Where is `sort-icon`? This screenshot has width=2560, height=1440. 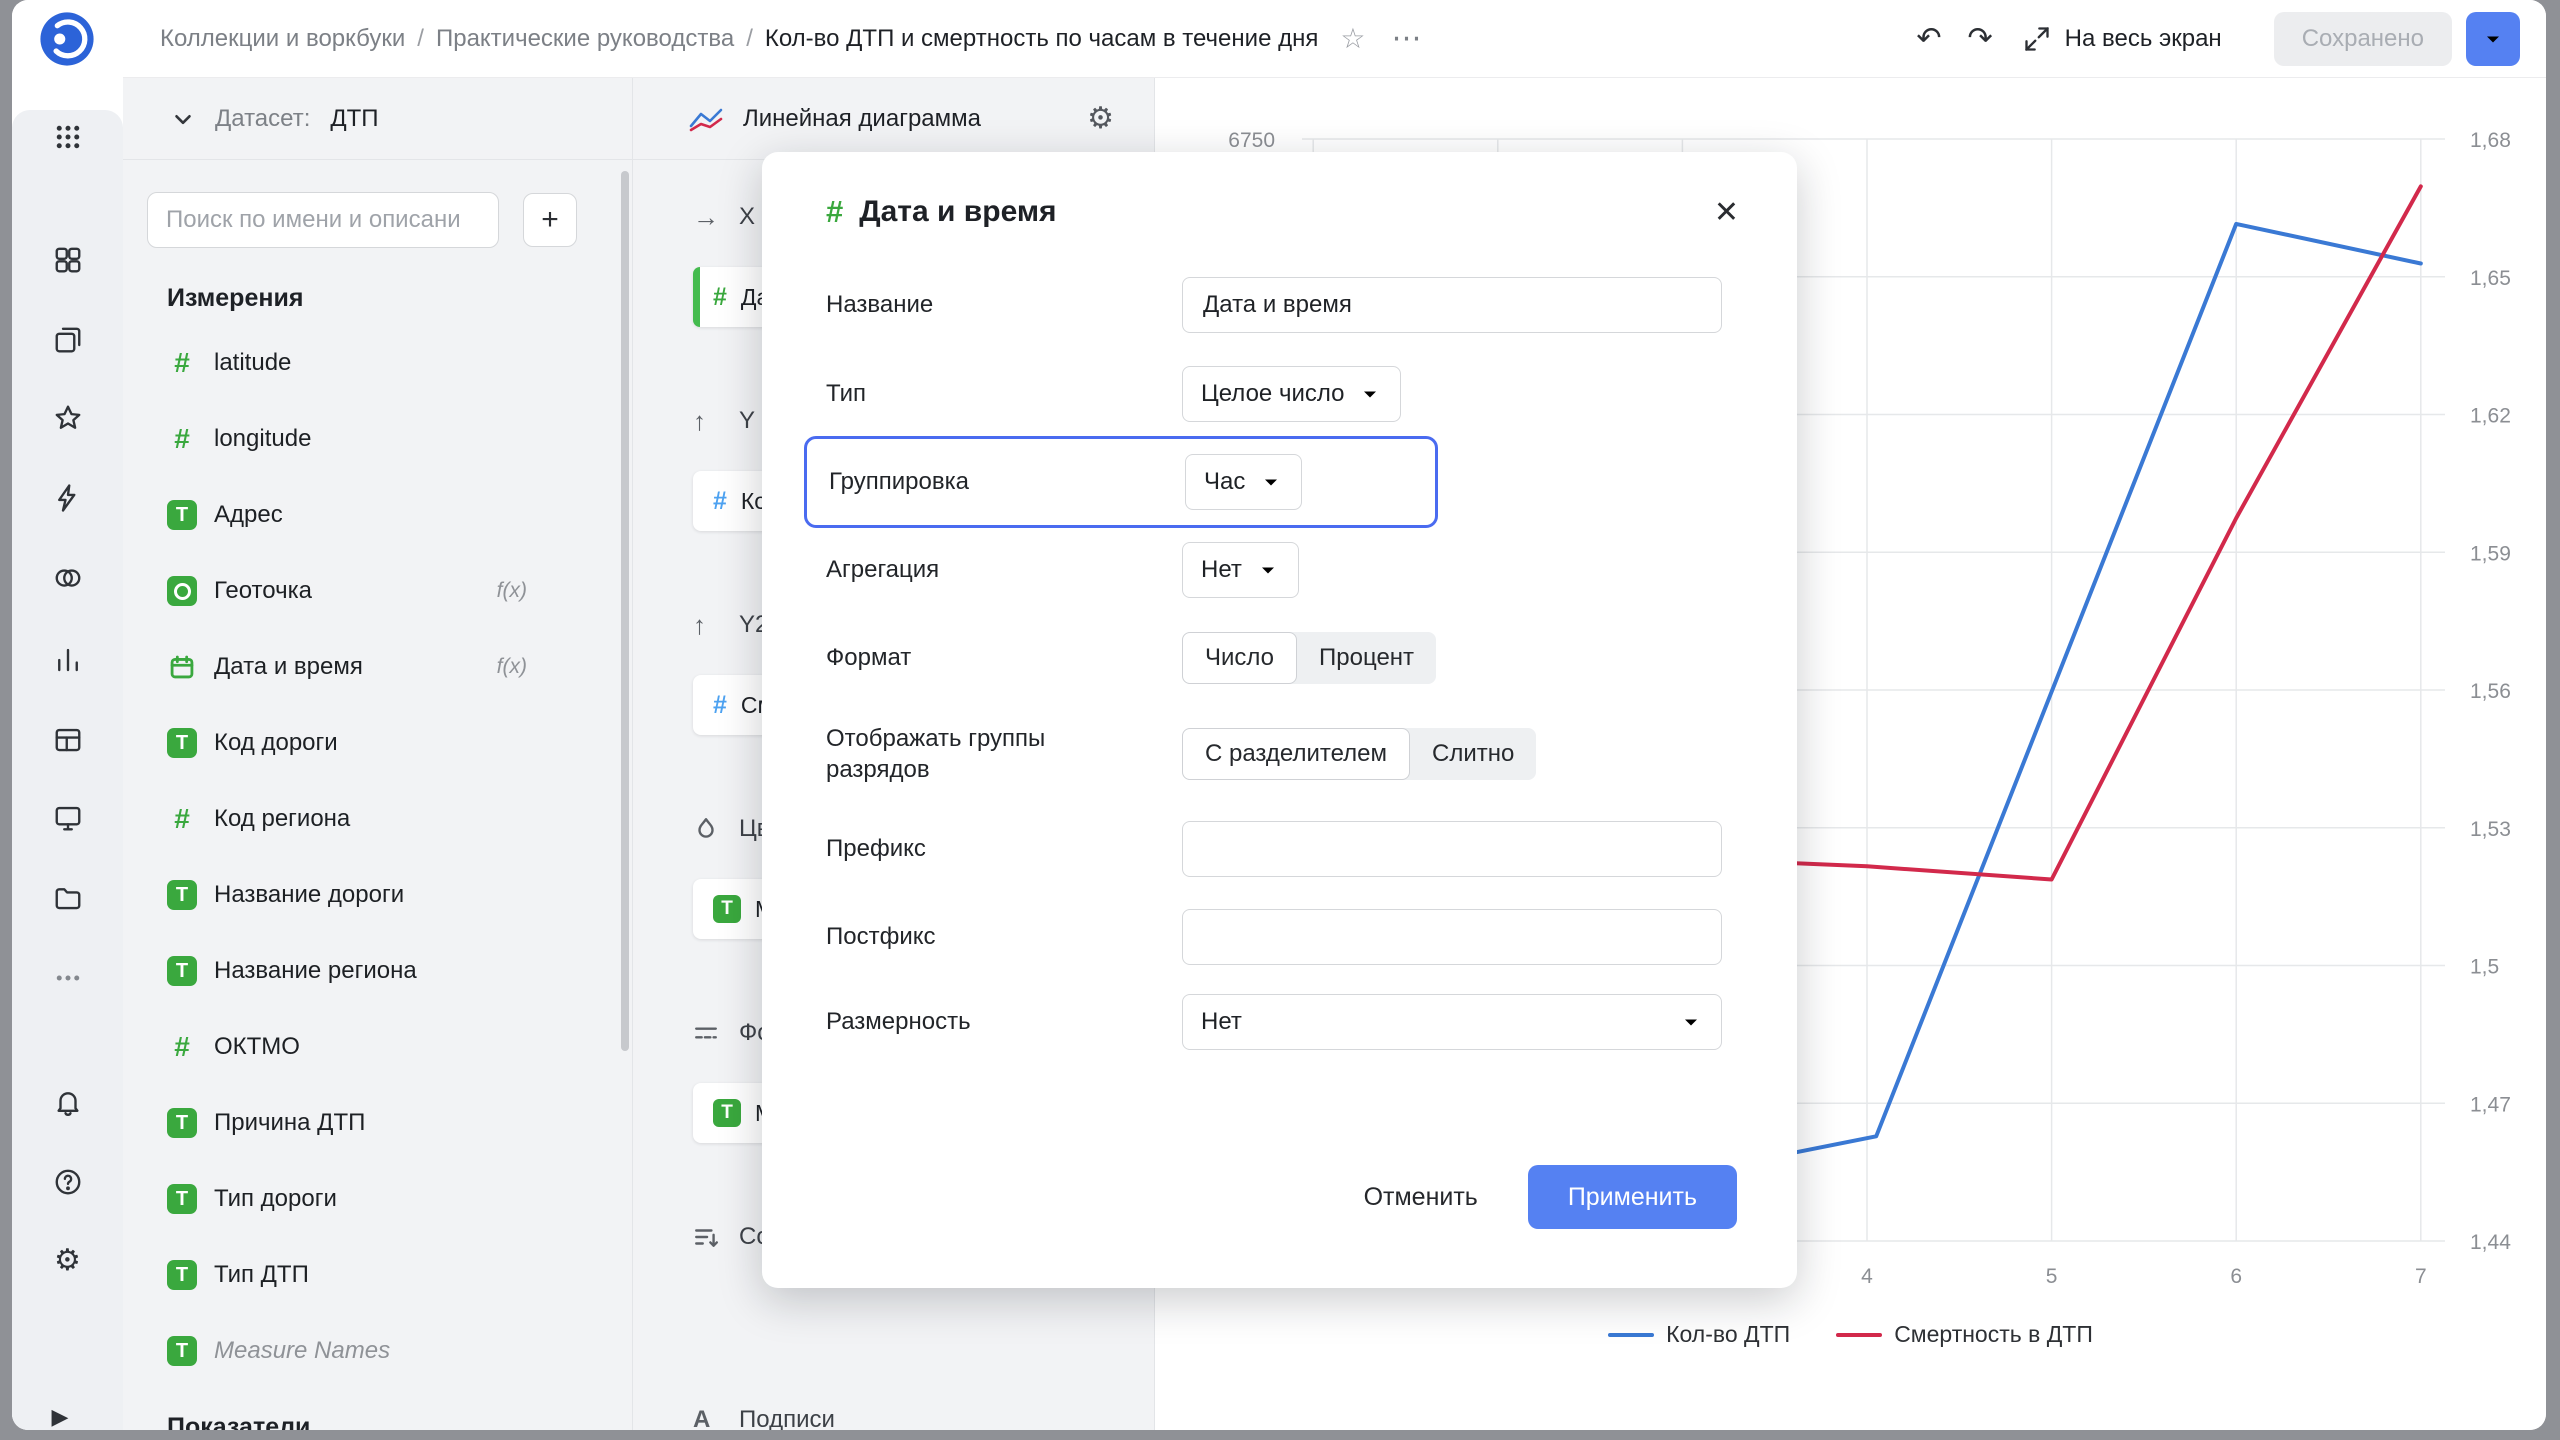 sort-icon is located at coordinates (710, 1237).